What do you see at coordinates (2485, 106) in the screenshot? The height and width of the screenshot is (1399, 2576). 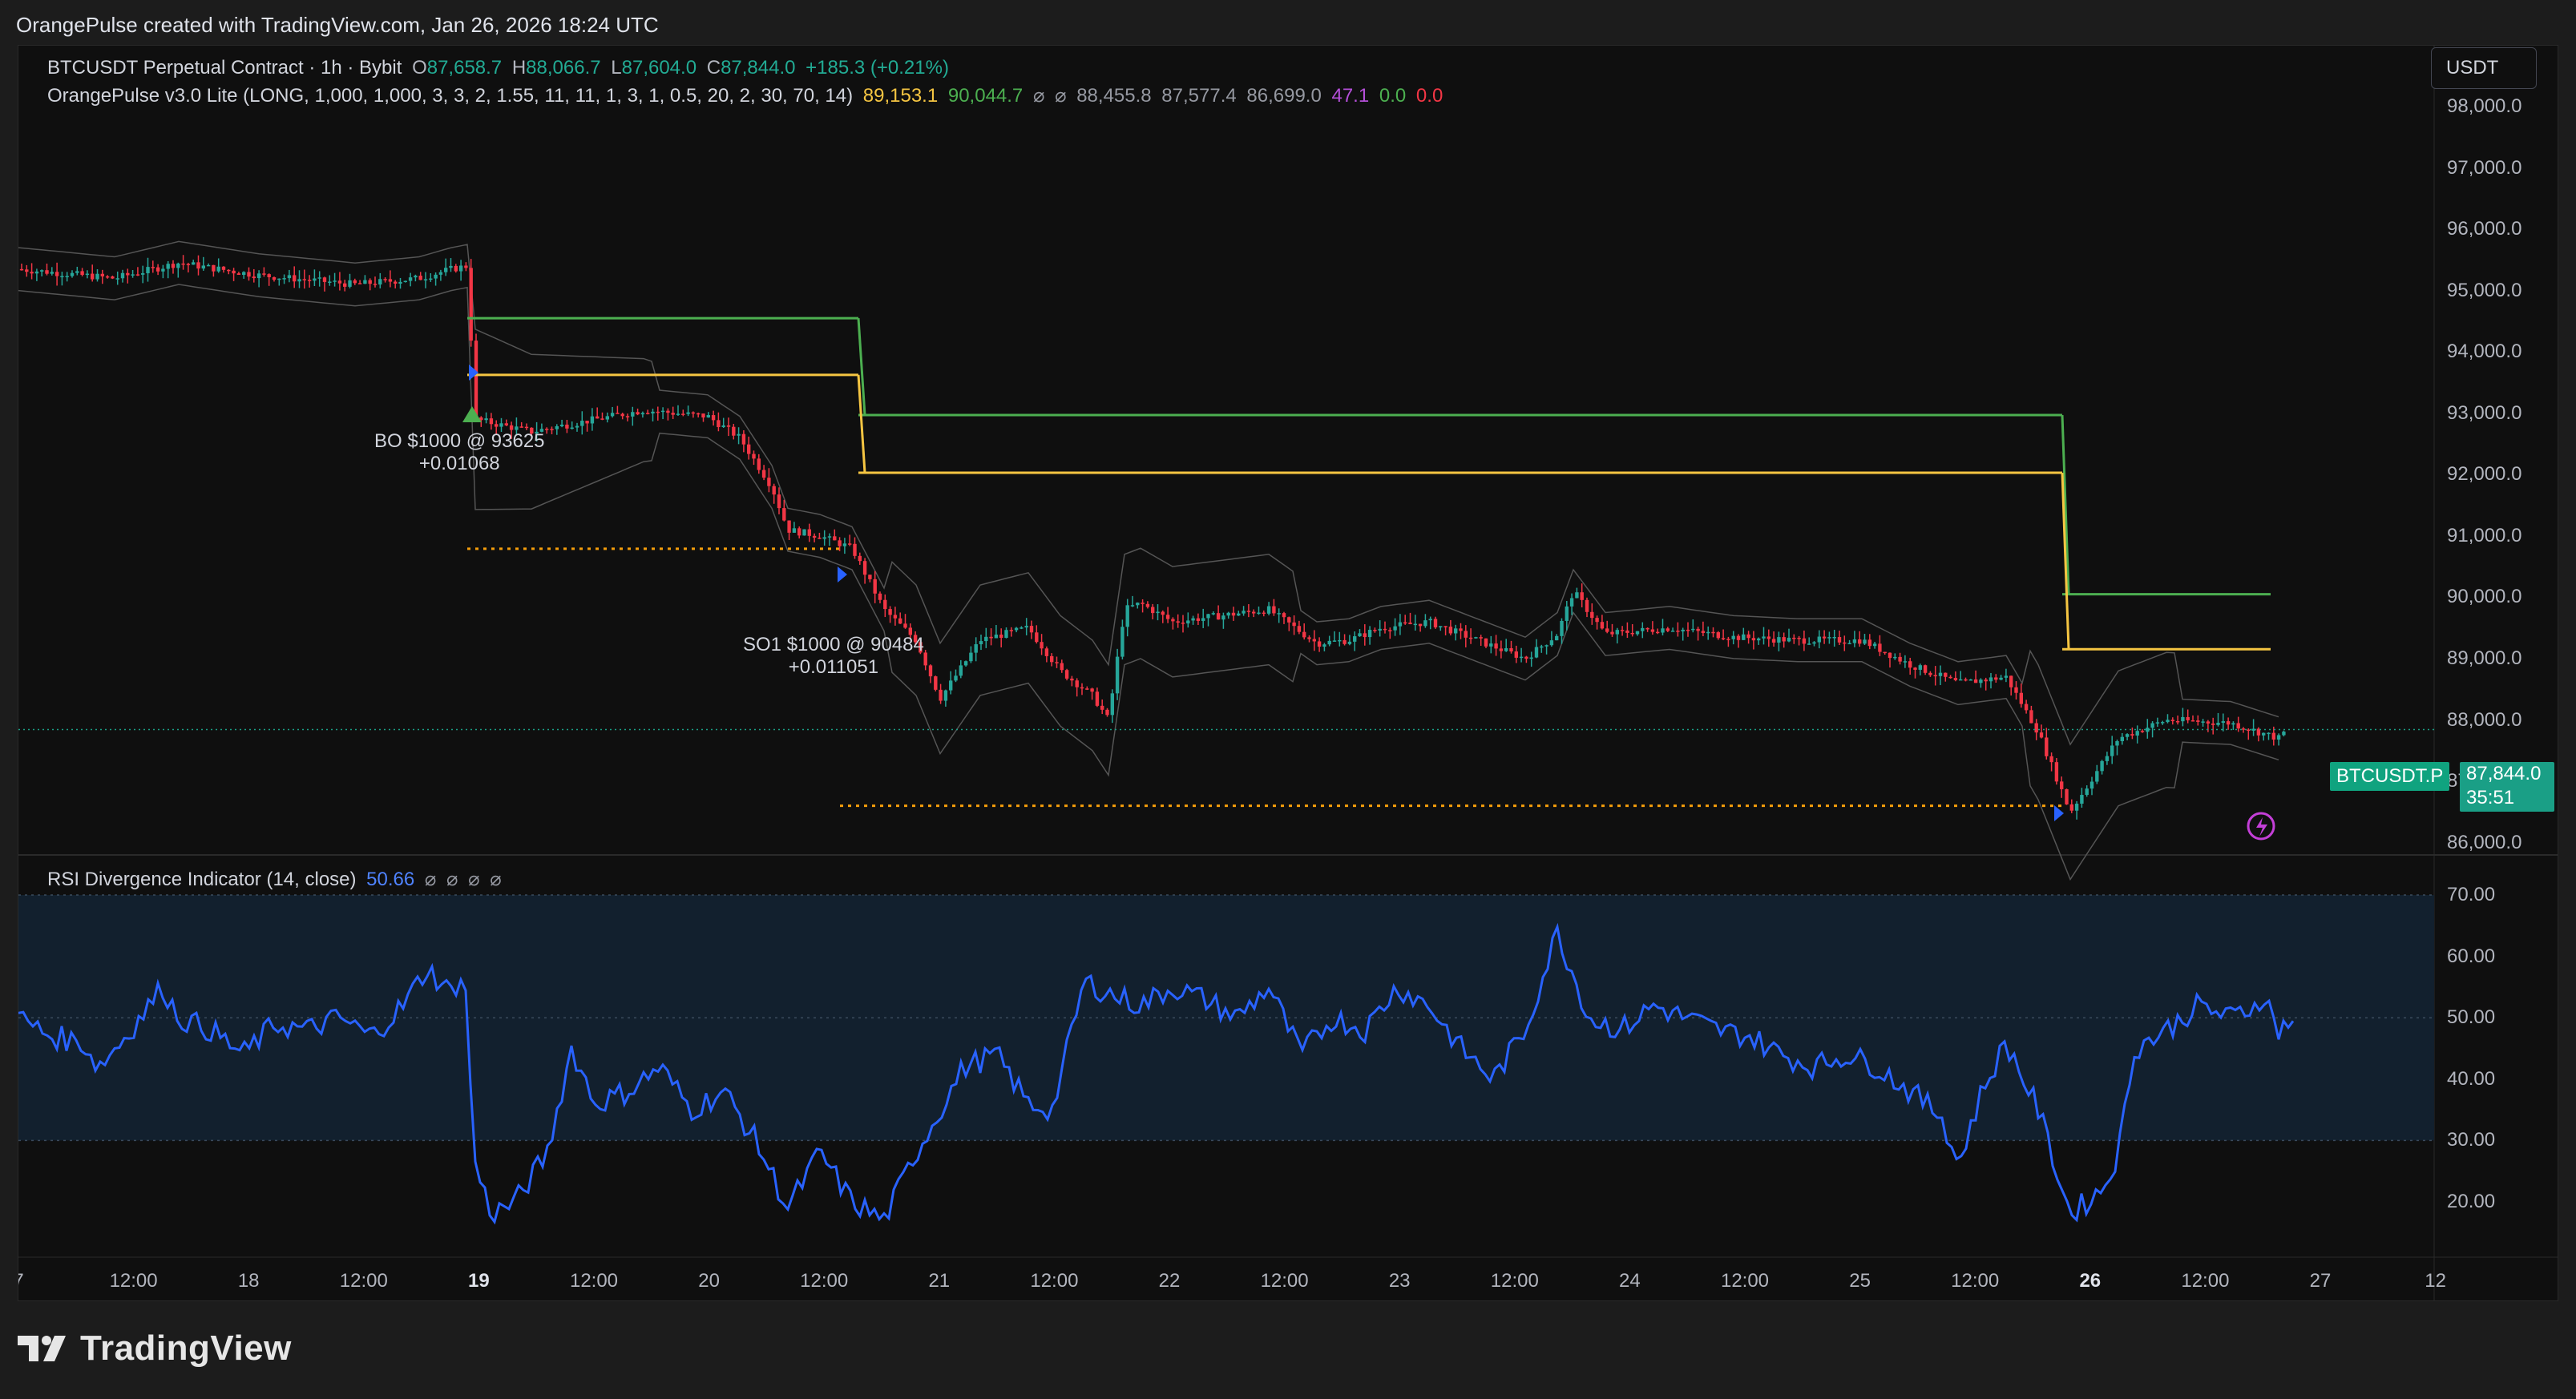 I see `price-tick-label: 98,000.0` at bounding box center [2485, 106].